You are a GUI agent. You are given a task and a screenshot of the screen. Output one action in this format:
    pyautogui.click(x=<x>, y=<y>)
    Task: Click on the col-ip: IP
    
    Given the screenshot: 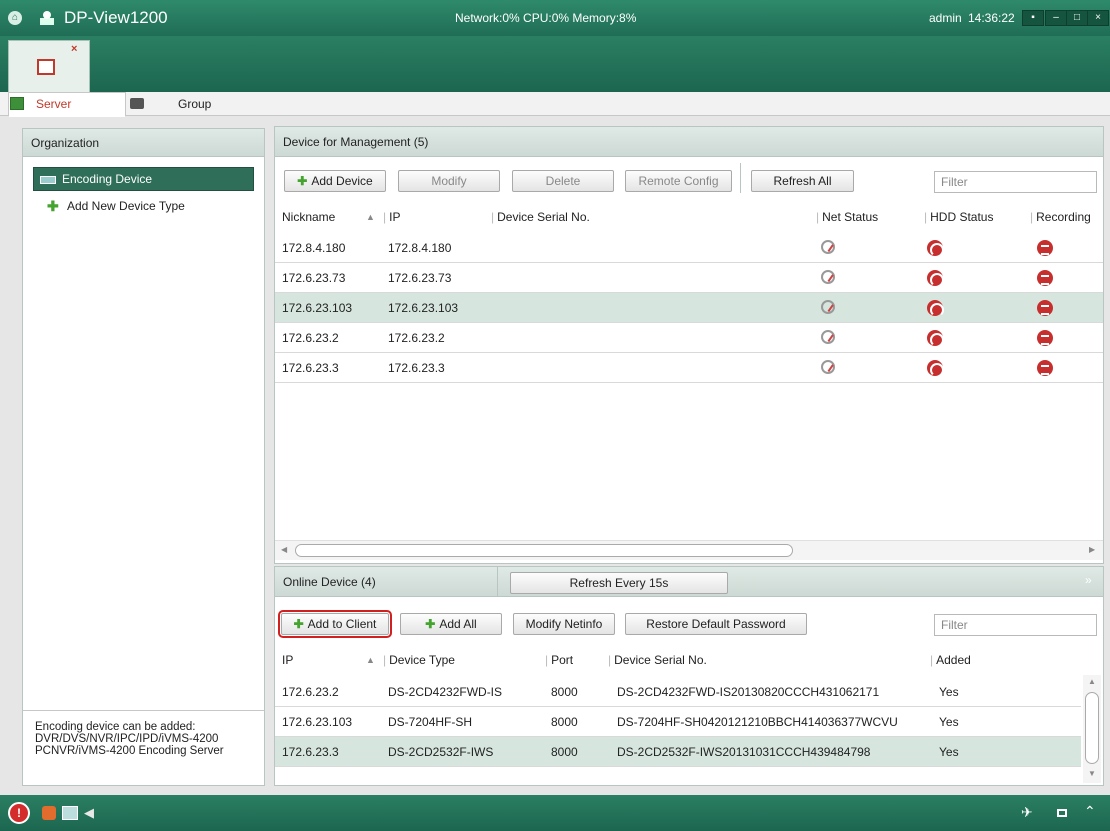 What is the action you would take?
    pyautogui.click(x=287, y=660)
    